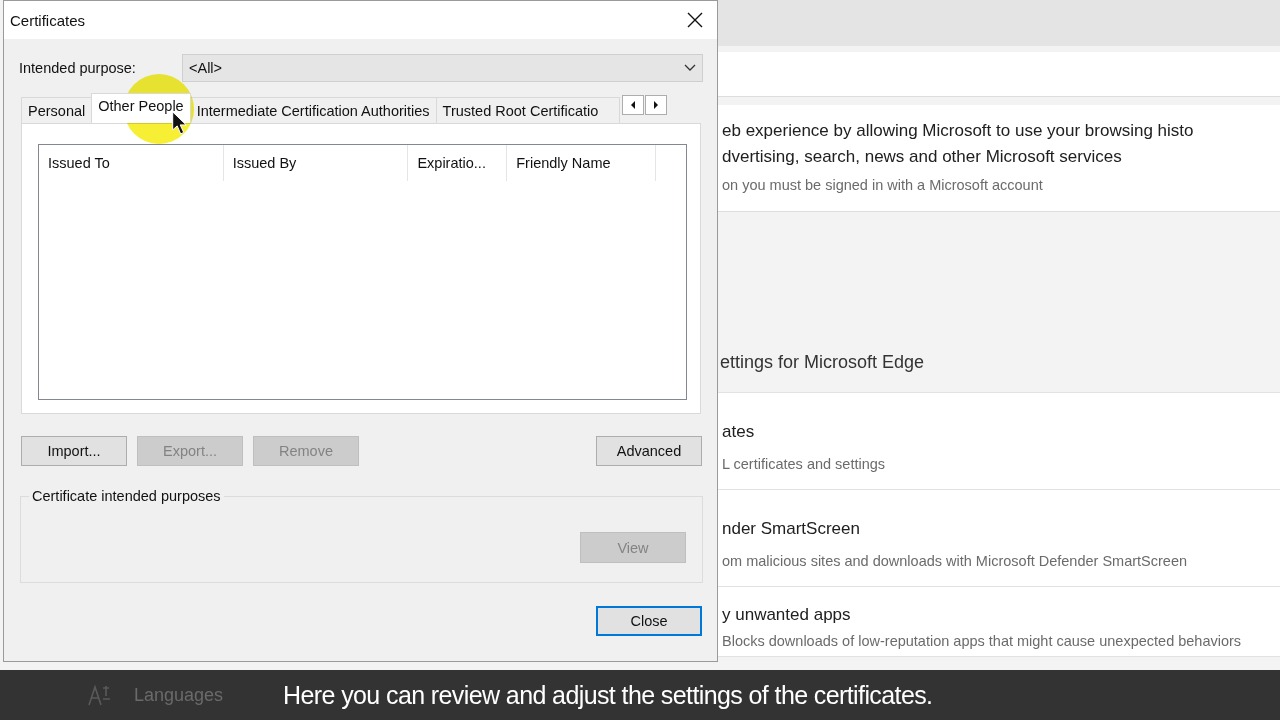 The image size is (1280, 720). What do you see at coordinates (131, 163) in the screenshot?
I see `column-header: Issued To` at bounding box center [131, 163].